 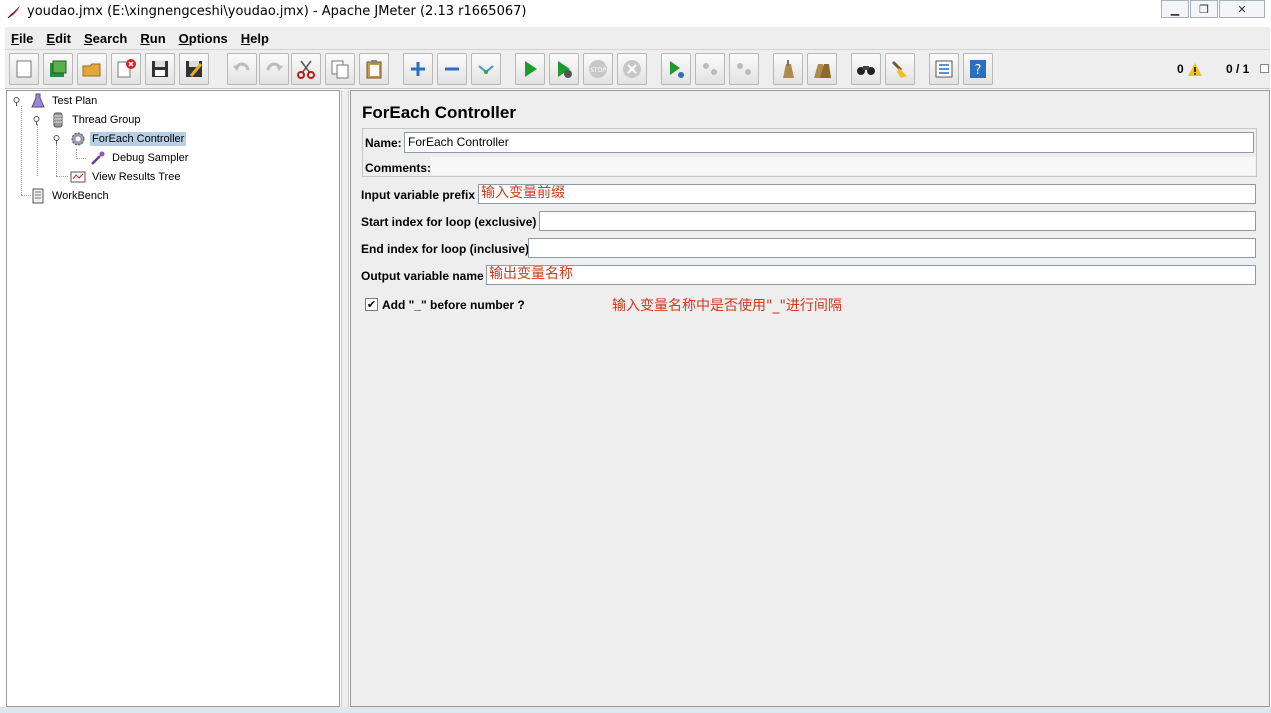 I want to click on name-input: ForEach Controller, so click(x=829, y=142).